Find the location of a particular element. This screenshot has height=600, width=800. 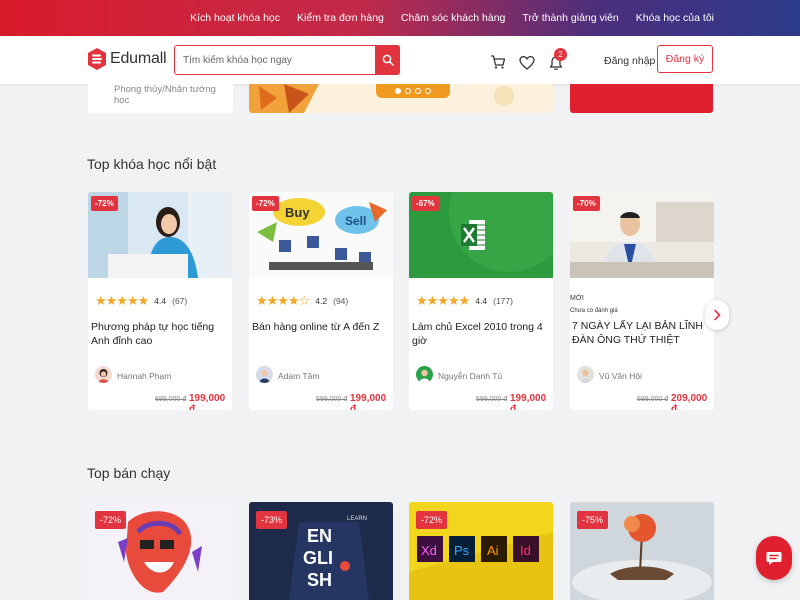

section-title-top-courses: Top khóa học nổi bật is located at coordinates (152, 164).